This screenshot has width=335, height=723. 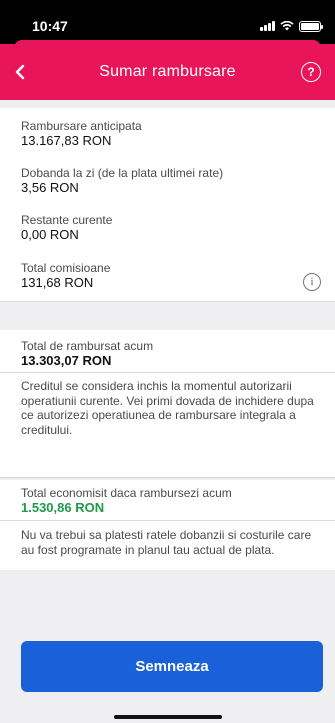 I want to click on summary-label: Restante curente, so click(x=67, y=220).